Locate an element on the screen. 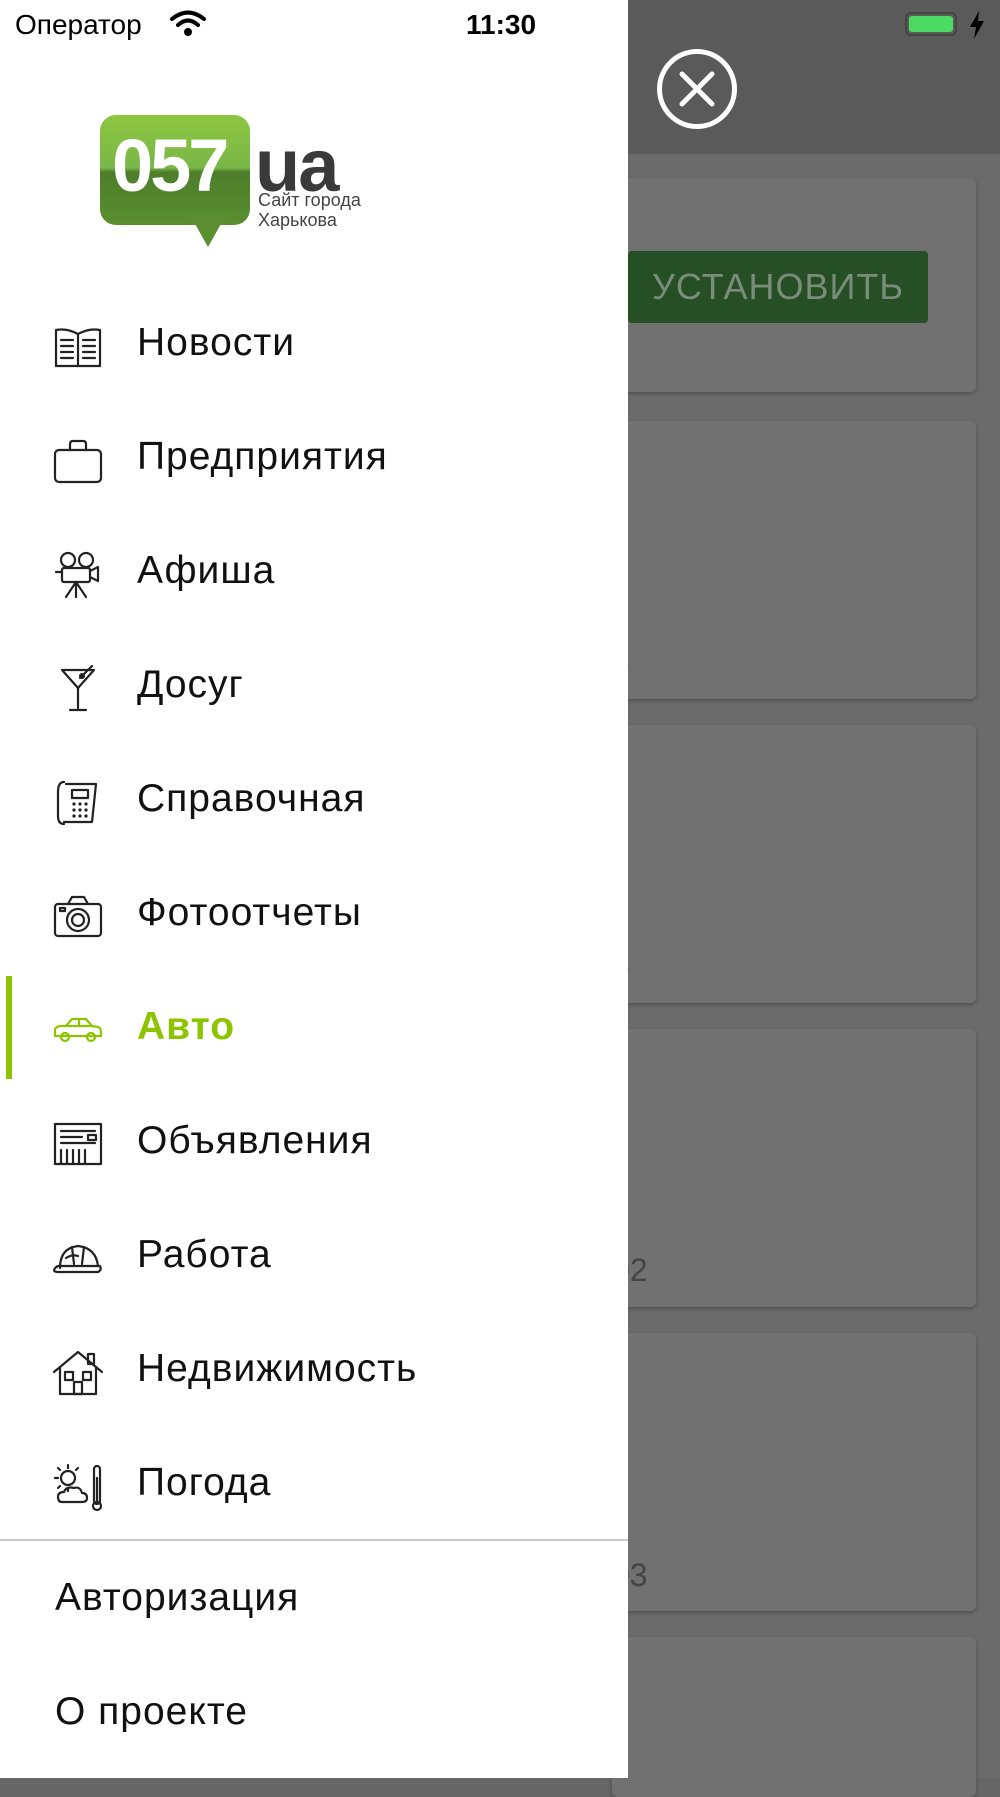 This screenshot has height=1797, width=1000. photo-camera-icon is located at coordinates (78, 916).